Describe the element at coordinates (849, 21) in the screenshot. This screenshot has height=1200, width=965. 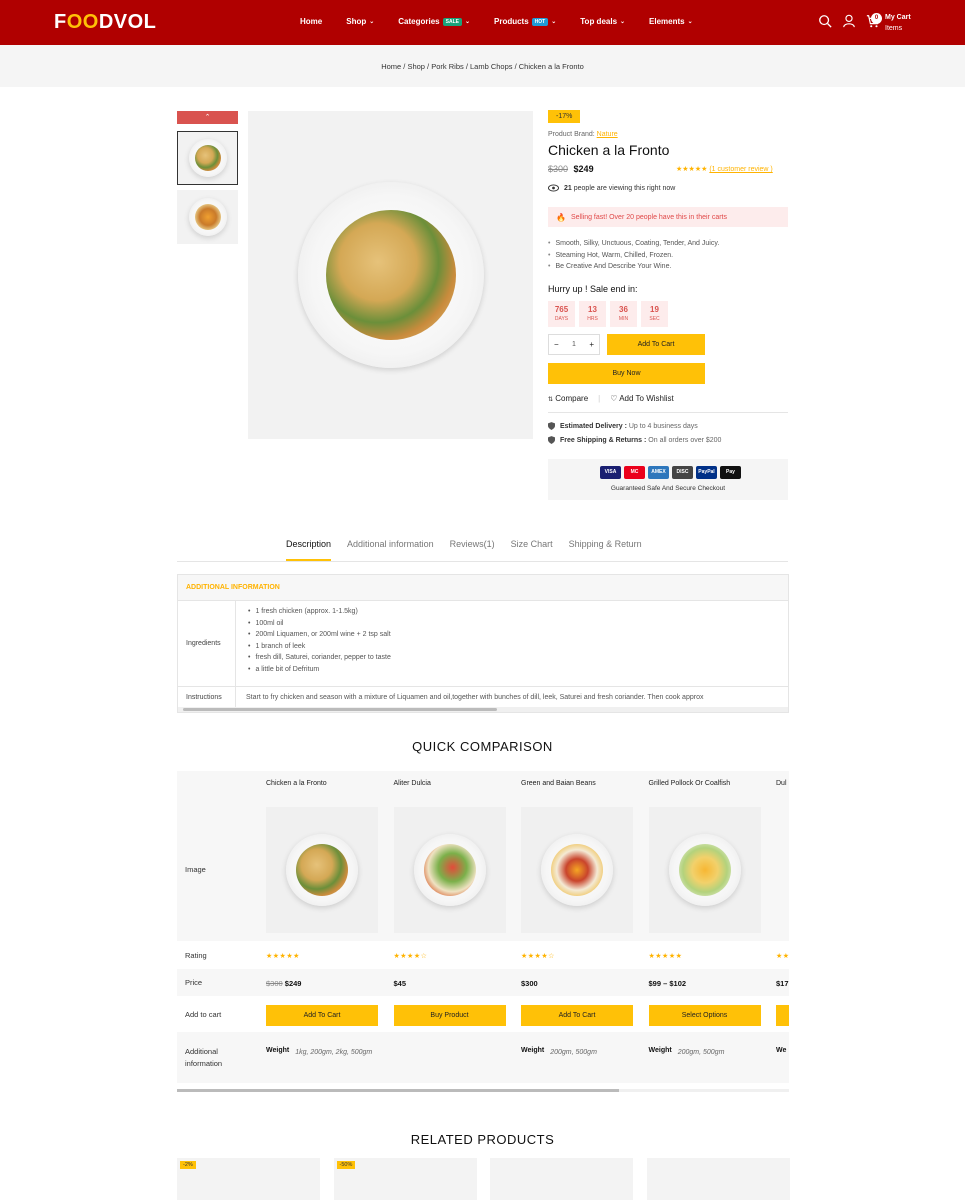
I see `user-icon` at that location.